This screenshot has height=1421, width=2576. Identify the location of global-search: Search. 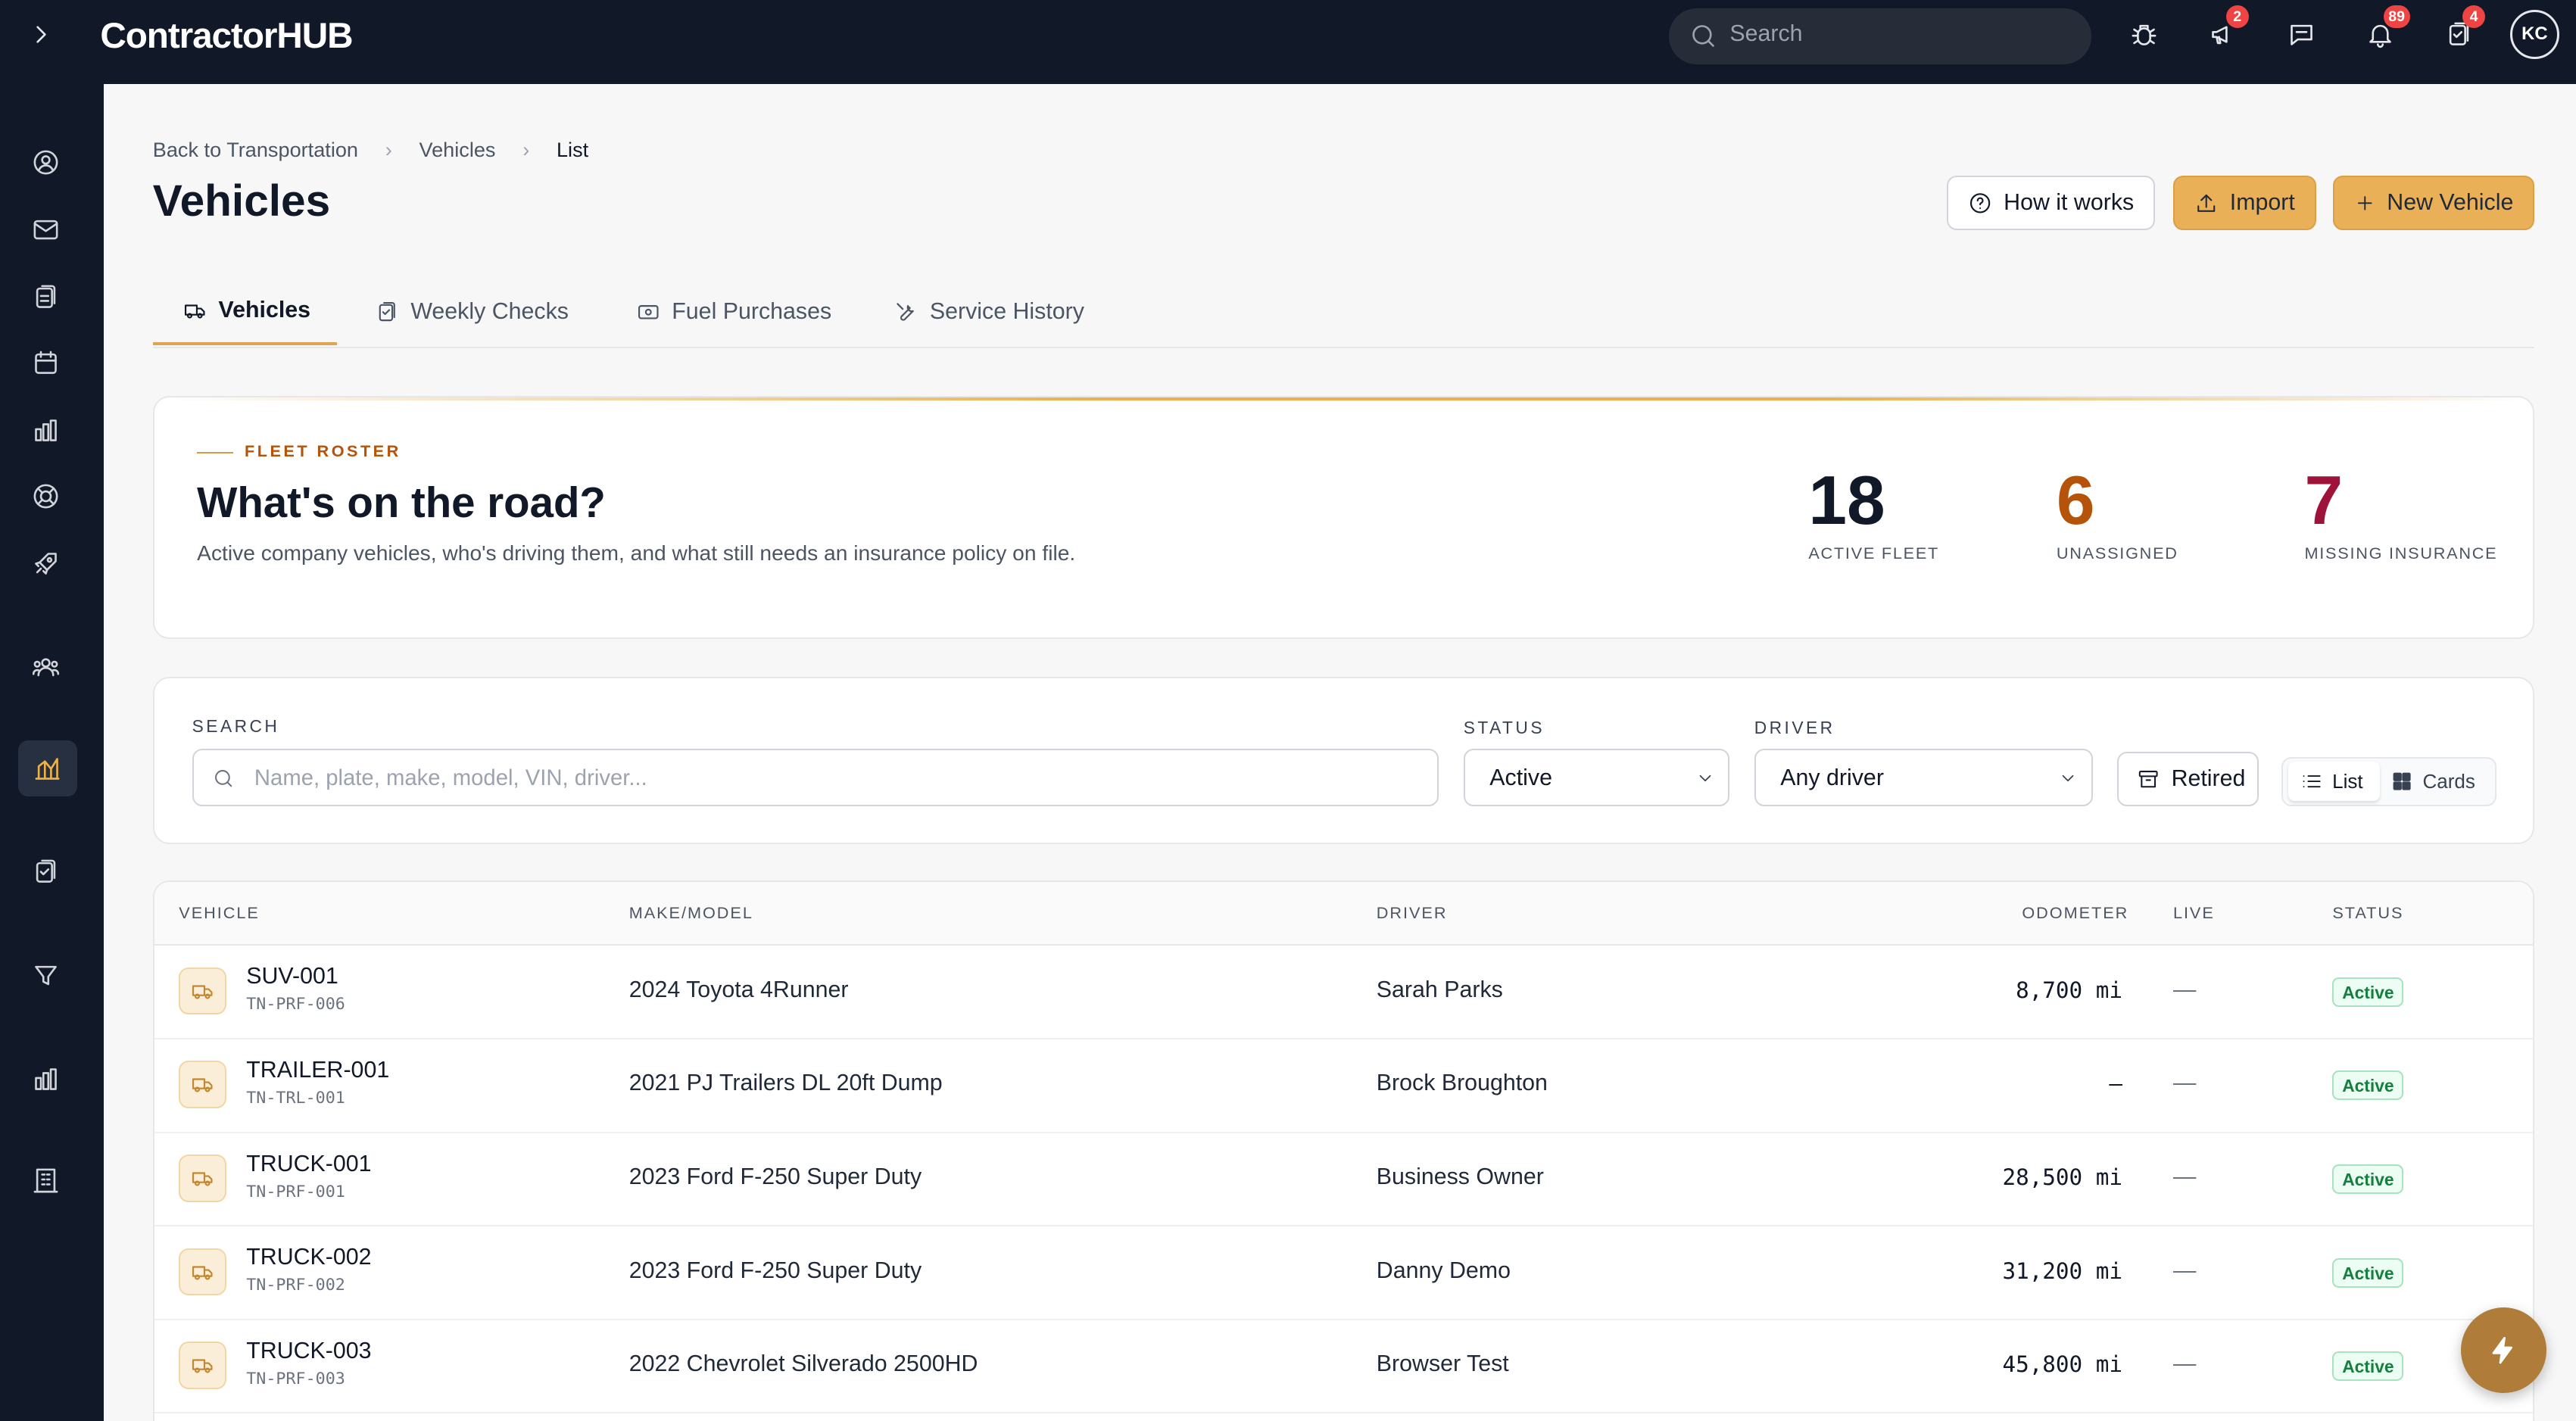
(1880, 36).